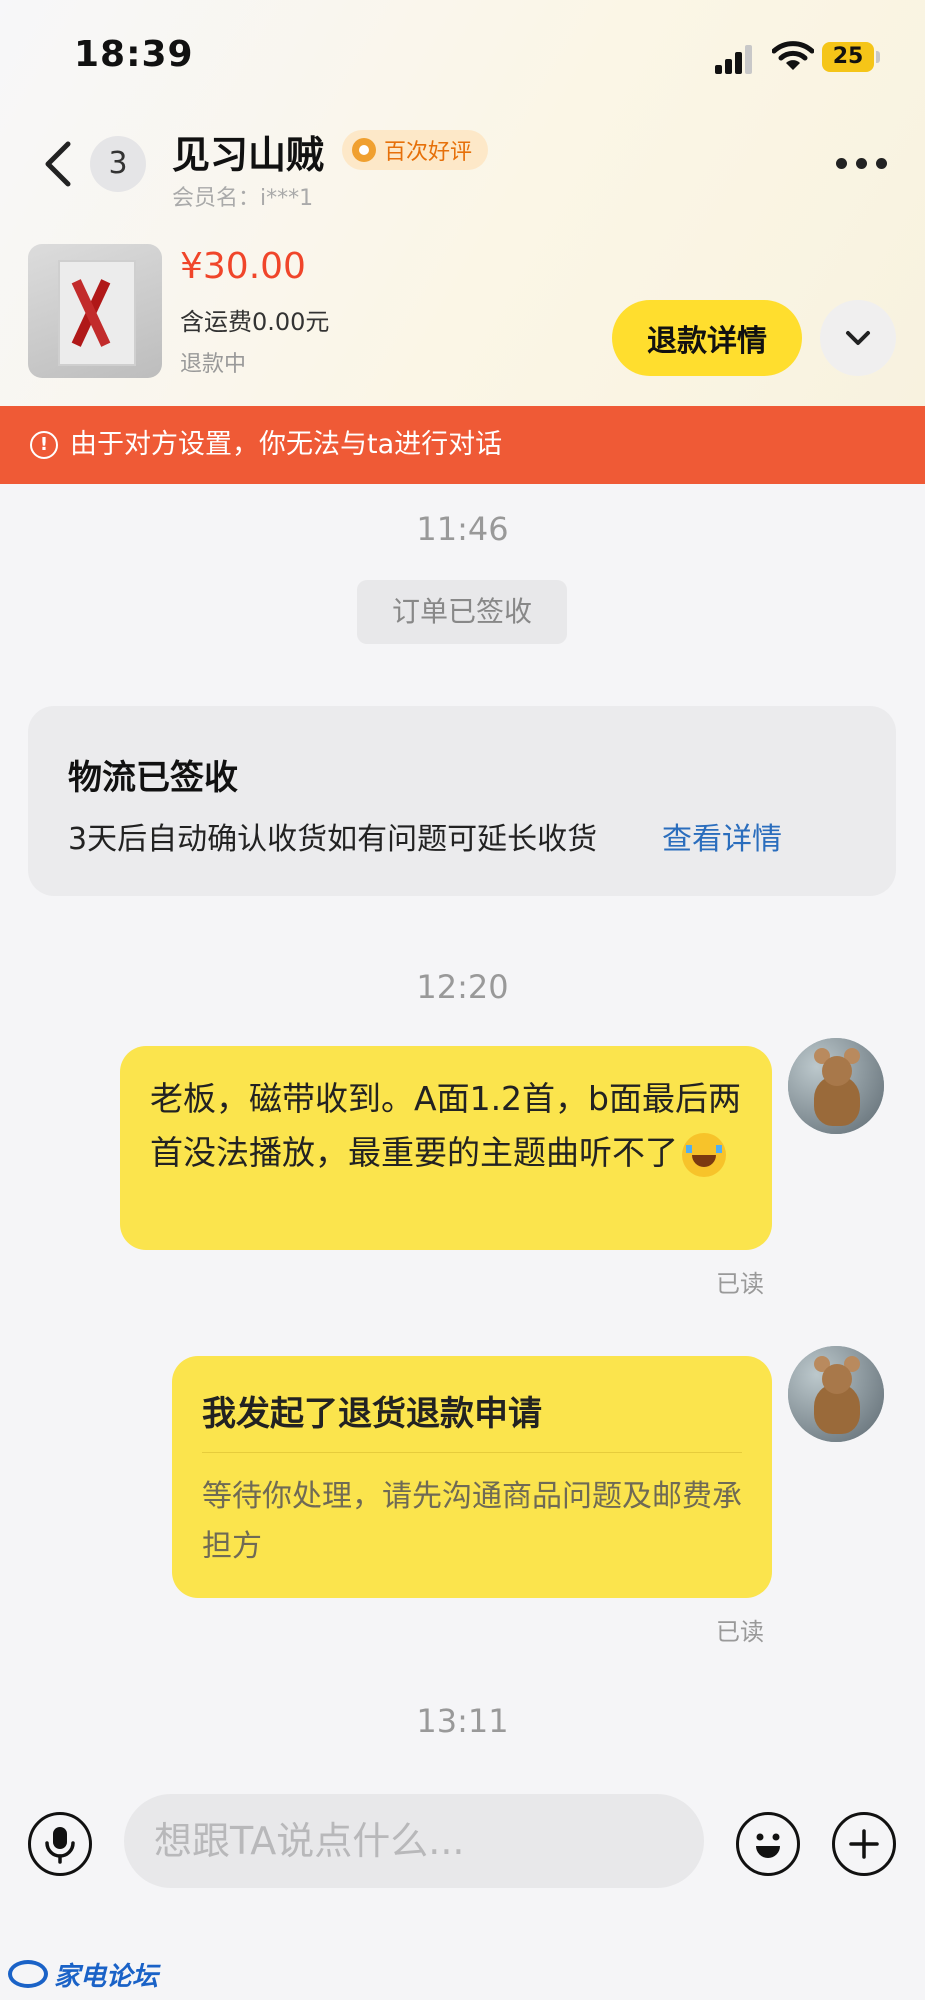 The width and height of the screenshot is (925, 2000). Describe the element at coordinates (134, 54) in the screenshot. I see `status-time: 18:39` at that location.